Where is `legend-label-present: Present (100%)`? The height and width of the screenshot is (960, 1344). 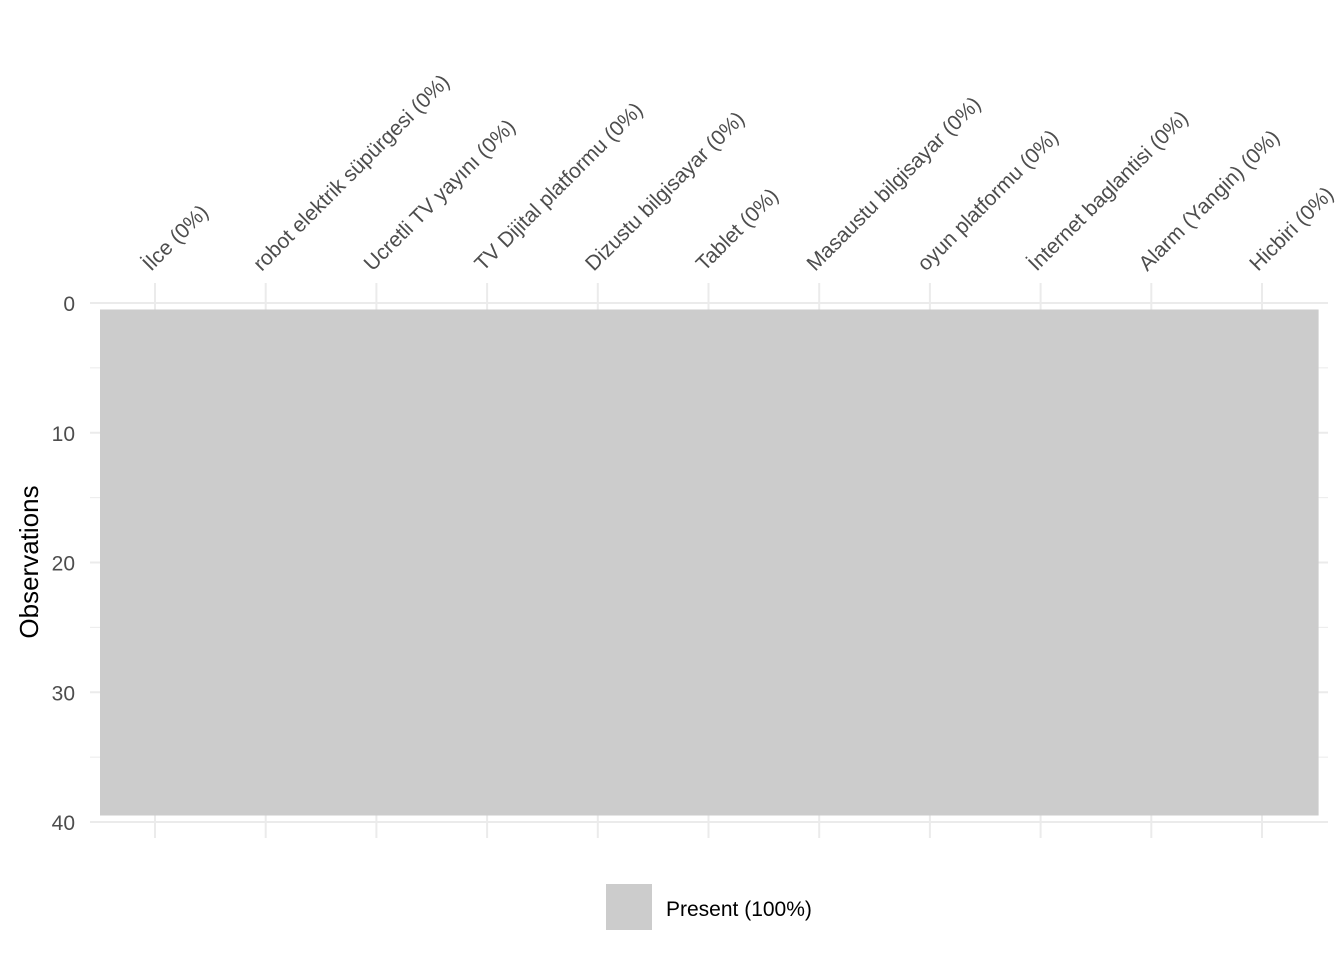
legend-label-present: Present (100%) is located at coordinates (739, 909).